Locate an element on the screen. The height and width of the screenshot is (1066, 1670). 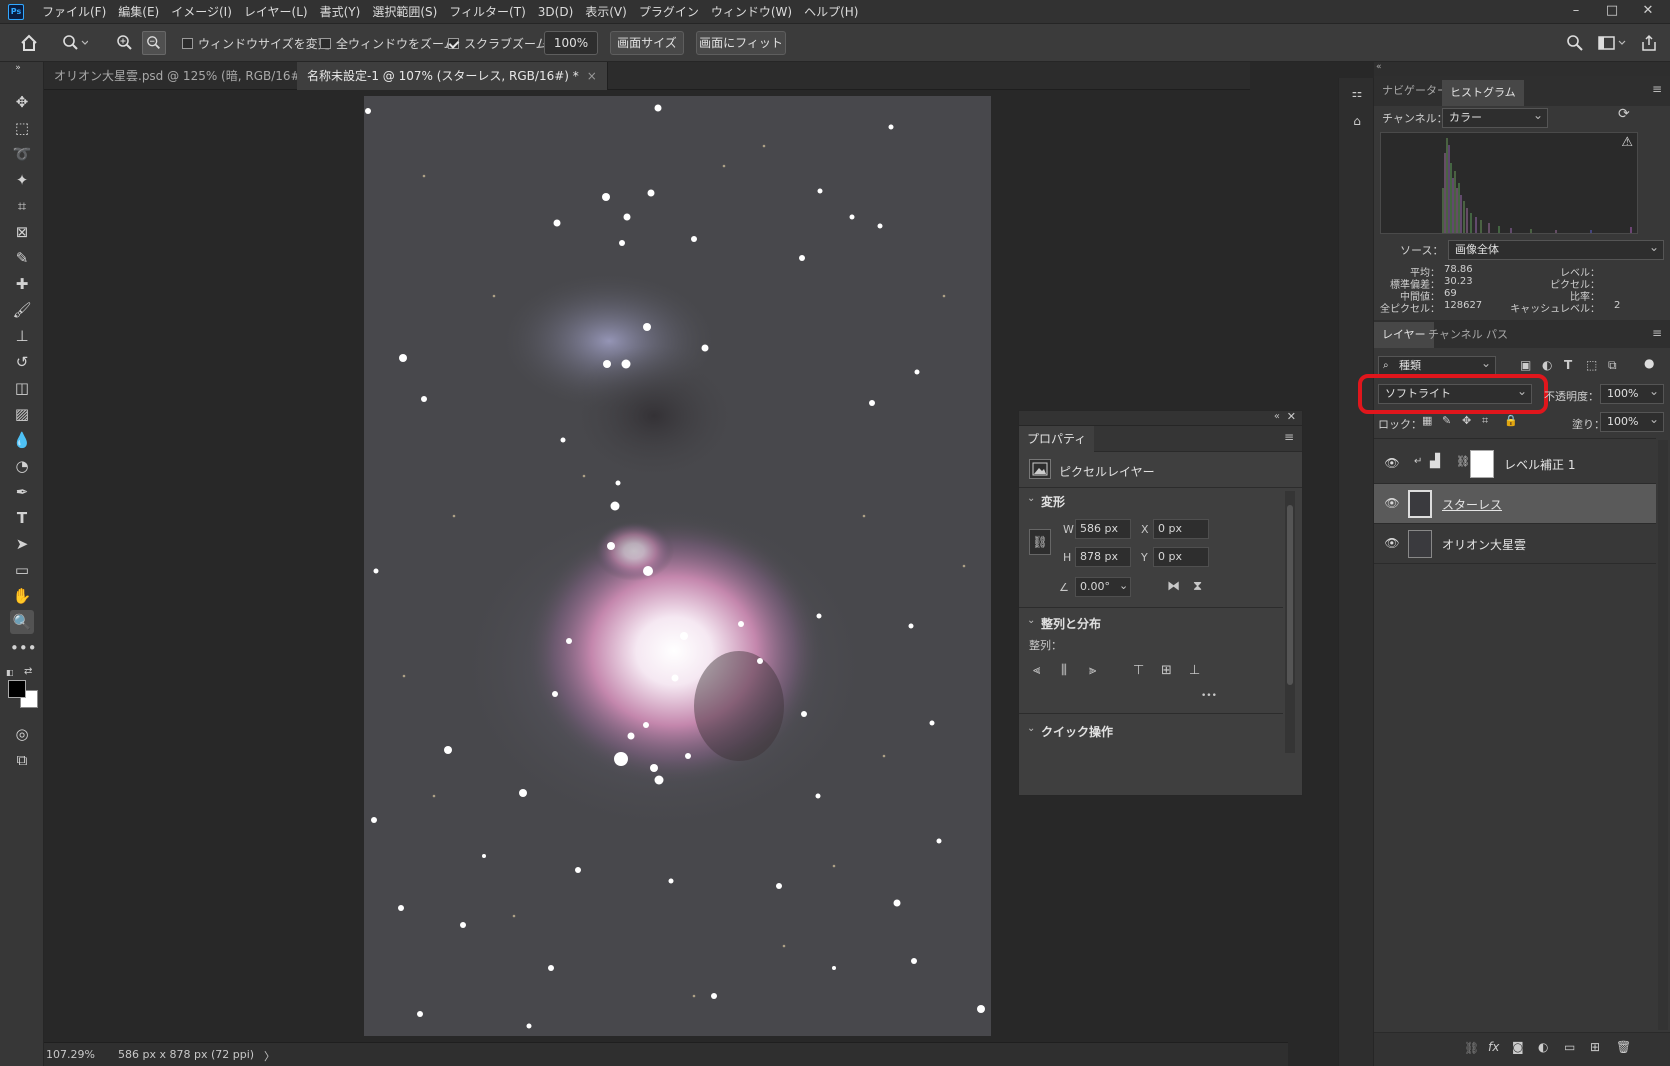
filter-smart-object-icon: ⧉ is located at coordinates (1612, 365).